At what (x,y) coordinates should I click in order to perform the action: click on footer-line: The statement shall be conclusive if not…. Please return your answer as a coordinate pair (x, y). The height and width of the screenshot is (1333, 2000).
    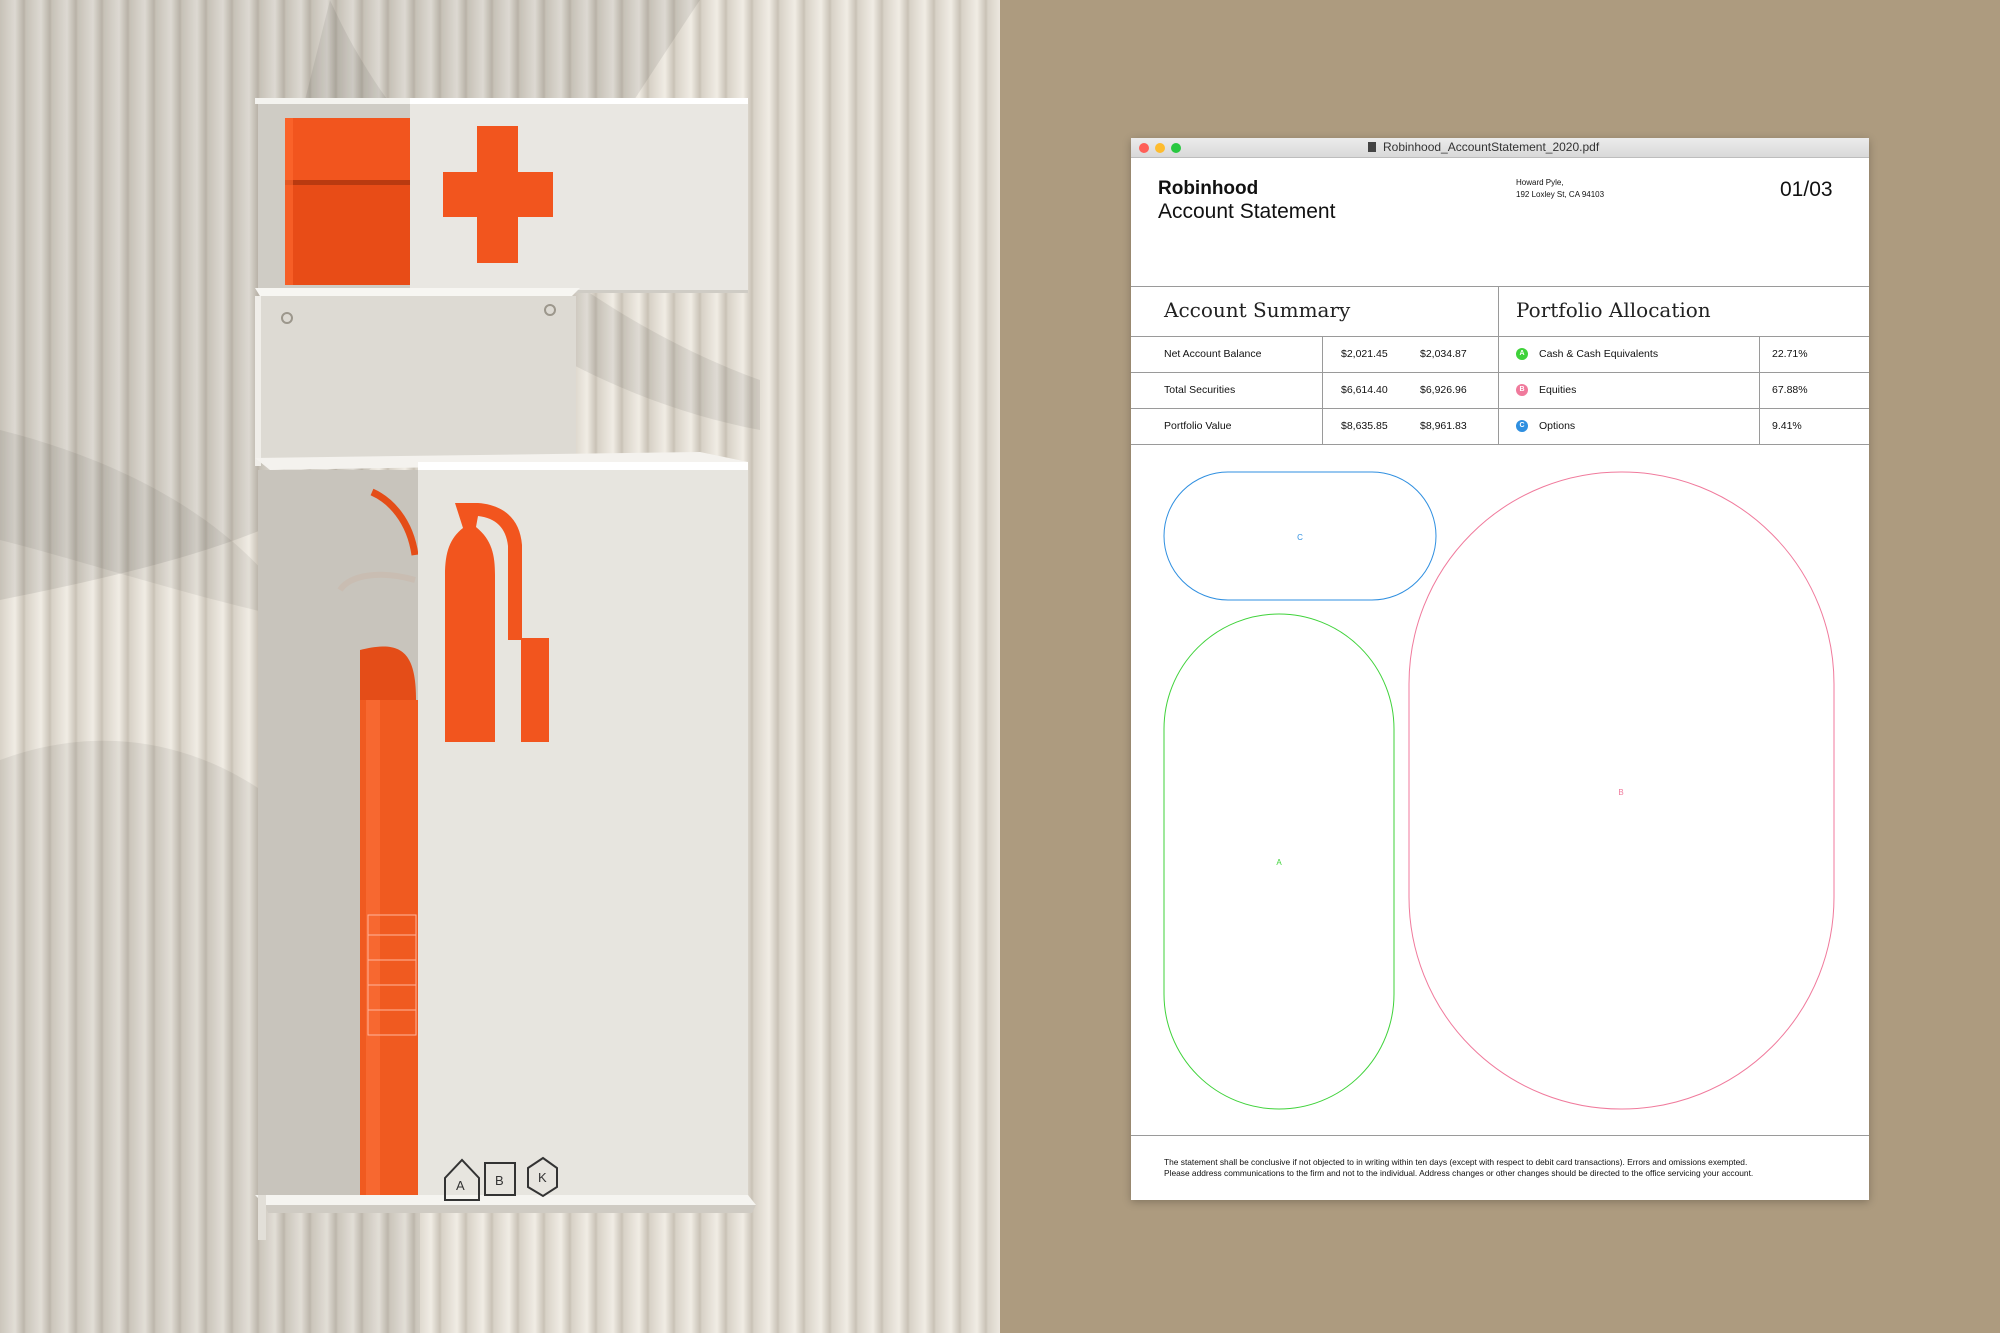
    Looking at the image, I should click on (1456, 1162).